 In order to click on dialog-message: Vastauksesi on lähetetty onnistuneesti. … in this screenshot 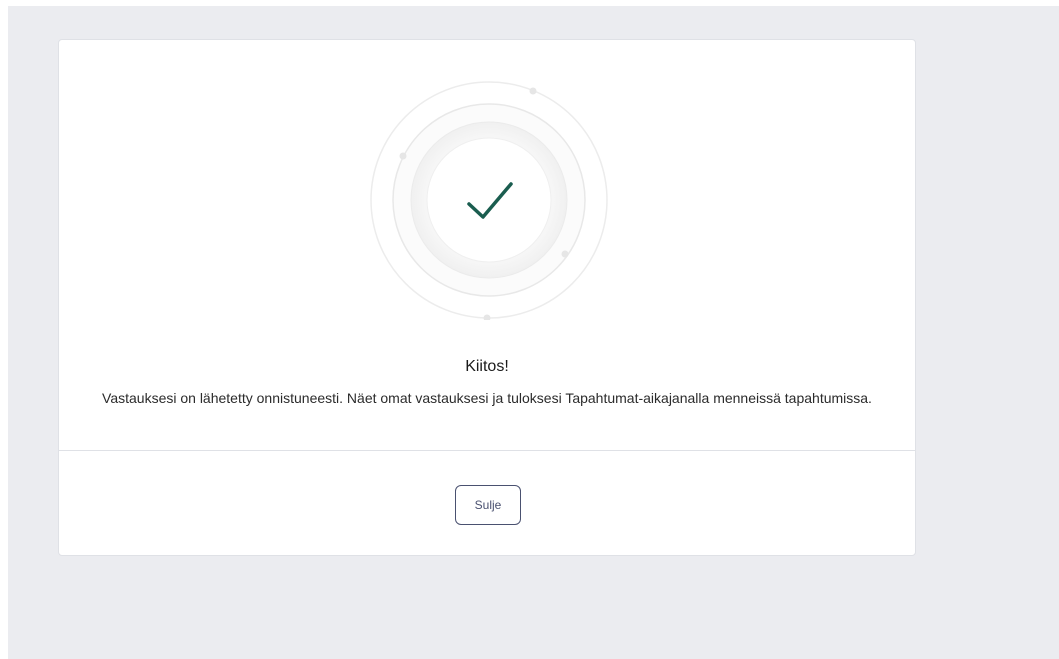, I will do `click(487, 398)`.